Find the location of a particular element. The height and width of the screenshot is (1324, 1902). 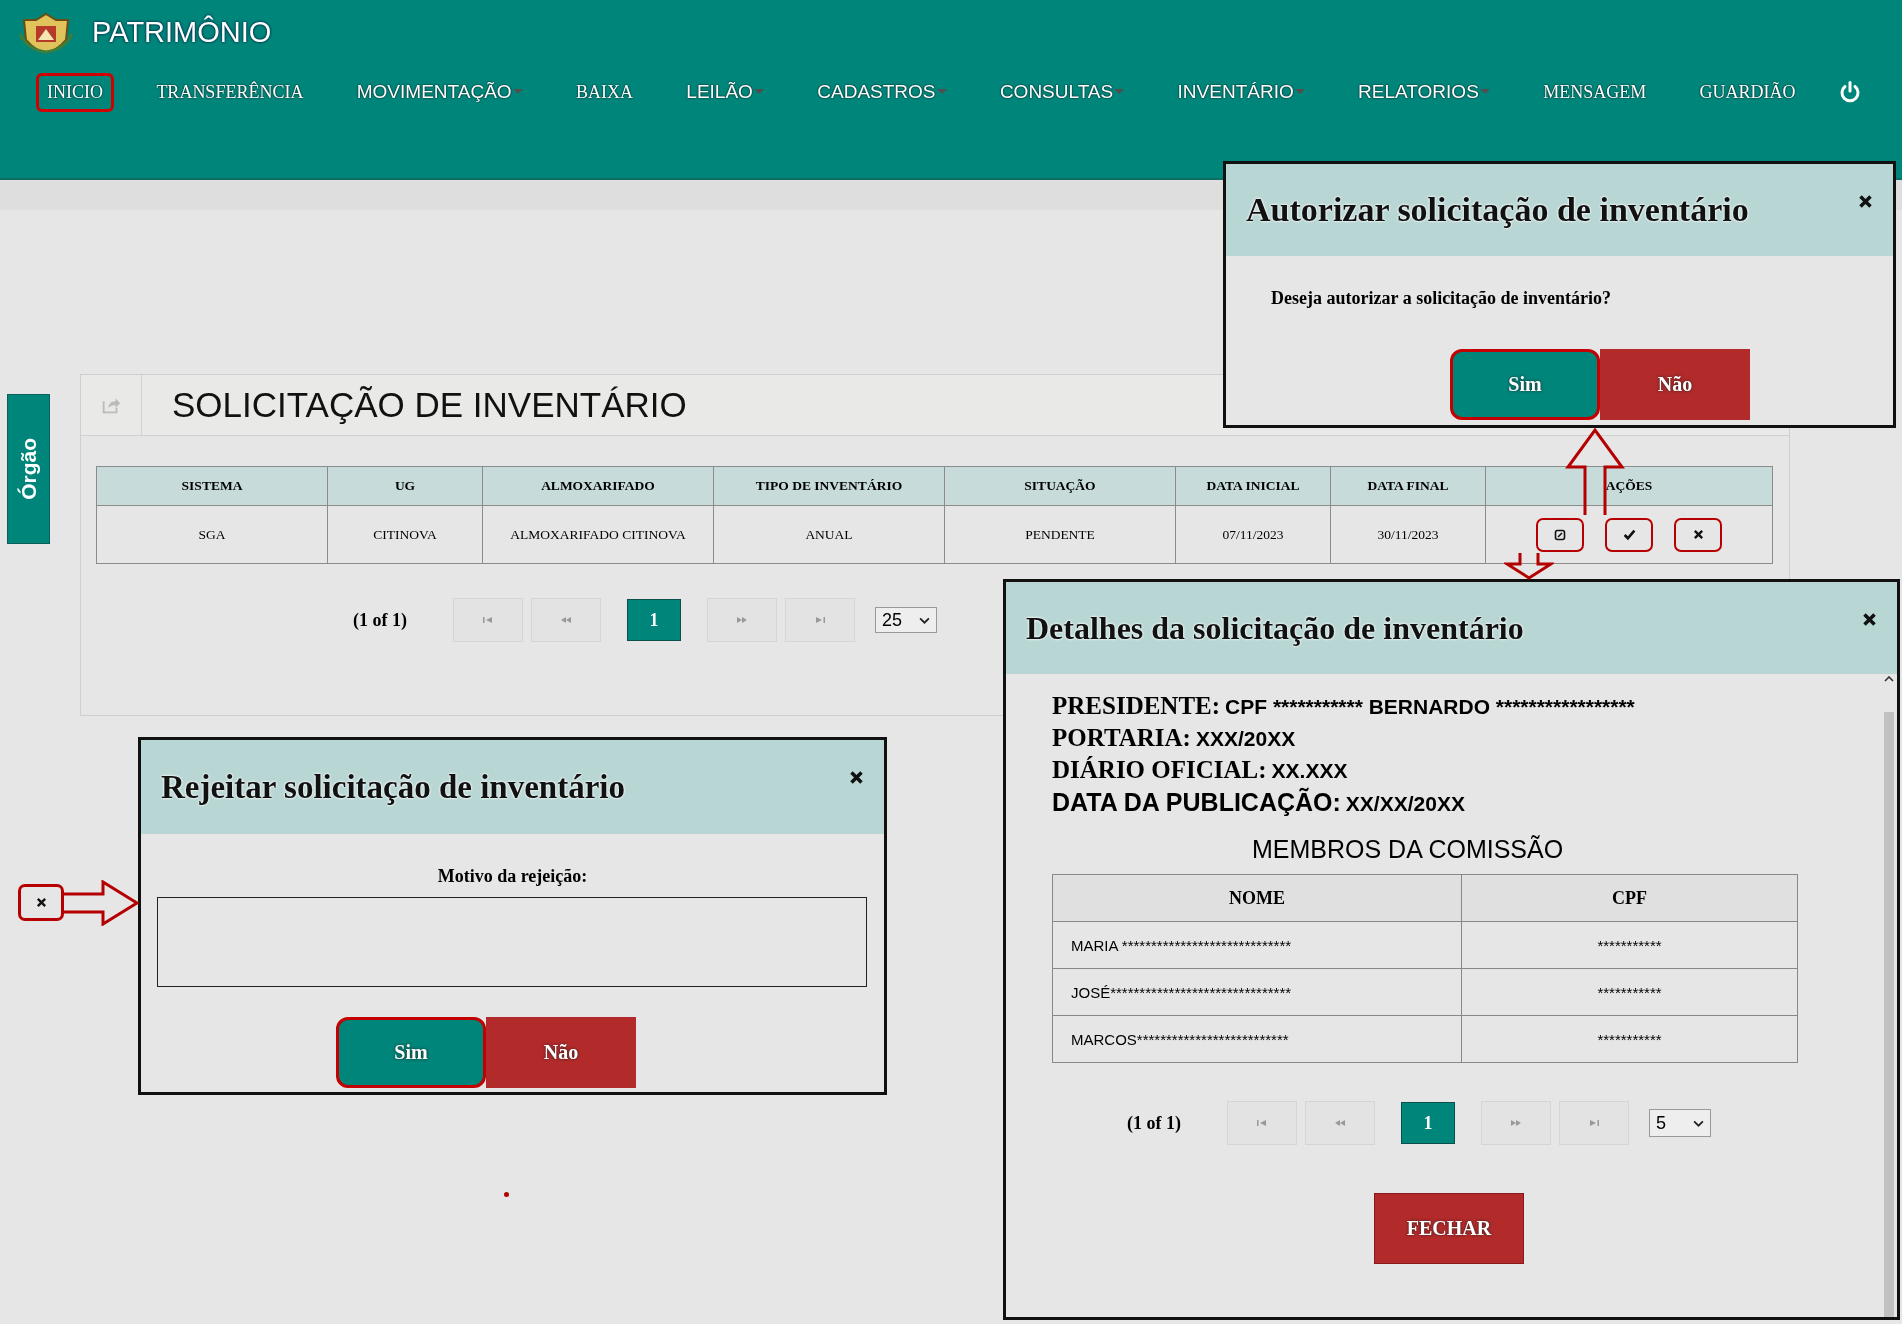

table-cell: 30/11/2023 is located at coordinates (1408, 534).